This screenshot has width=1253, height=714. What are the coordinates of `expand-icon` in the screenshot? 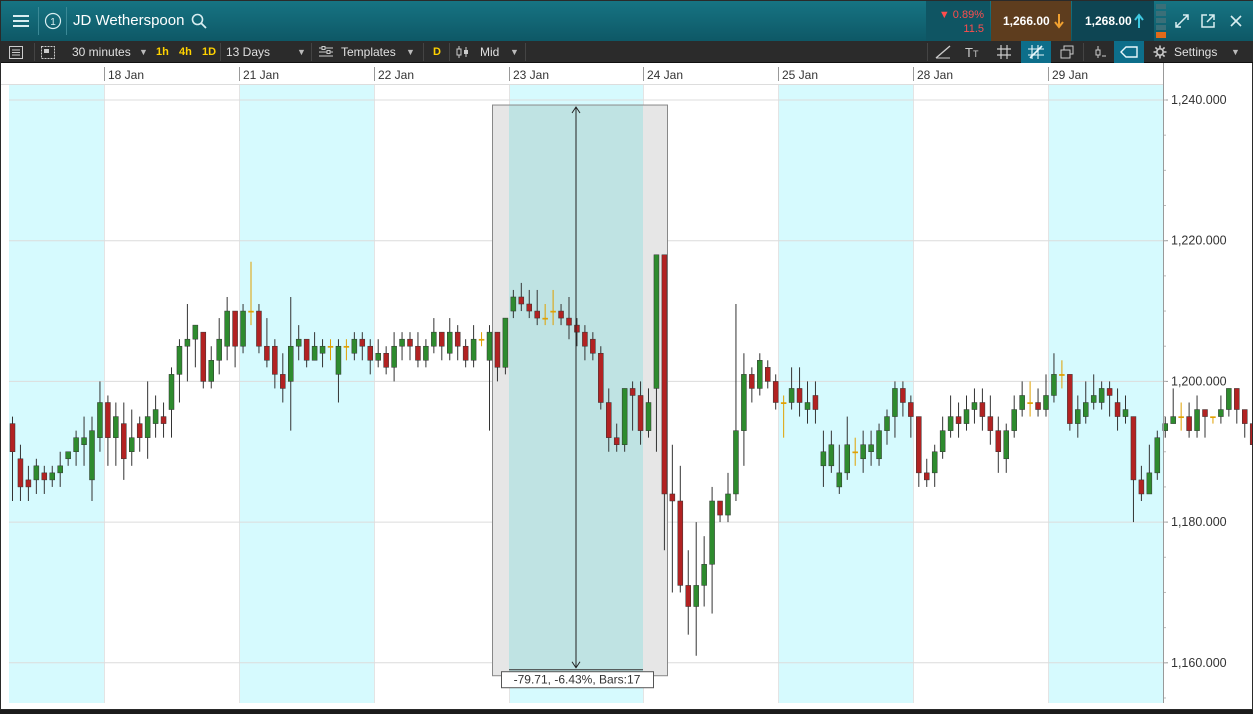 It's located at (1182, 21).